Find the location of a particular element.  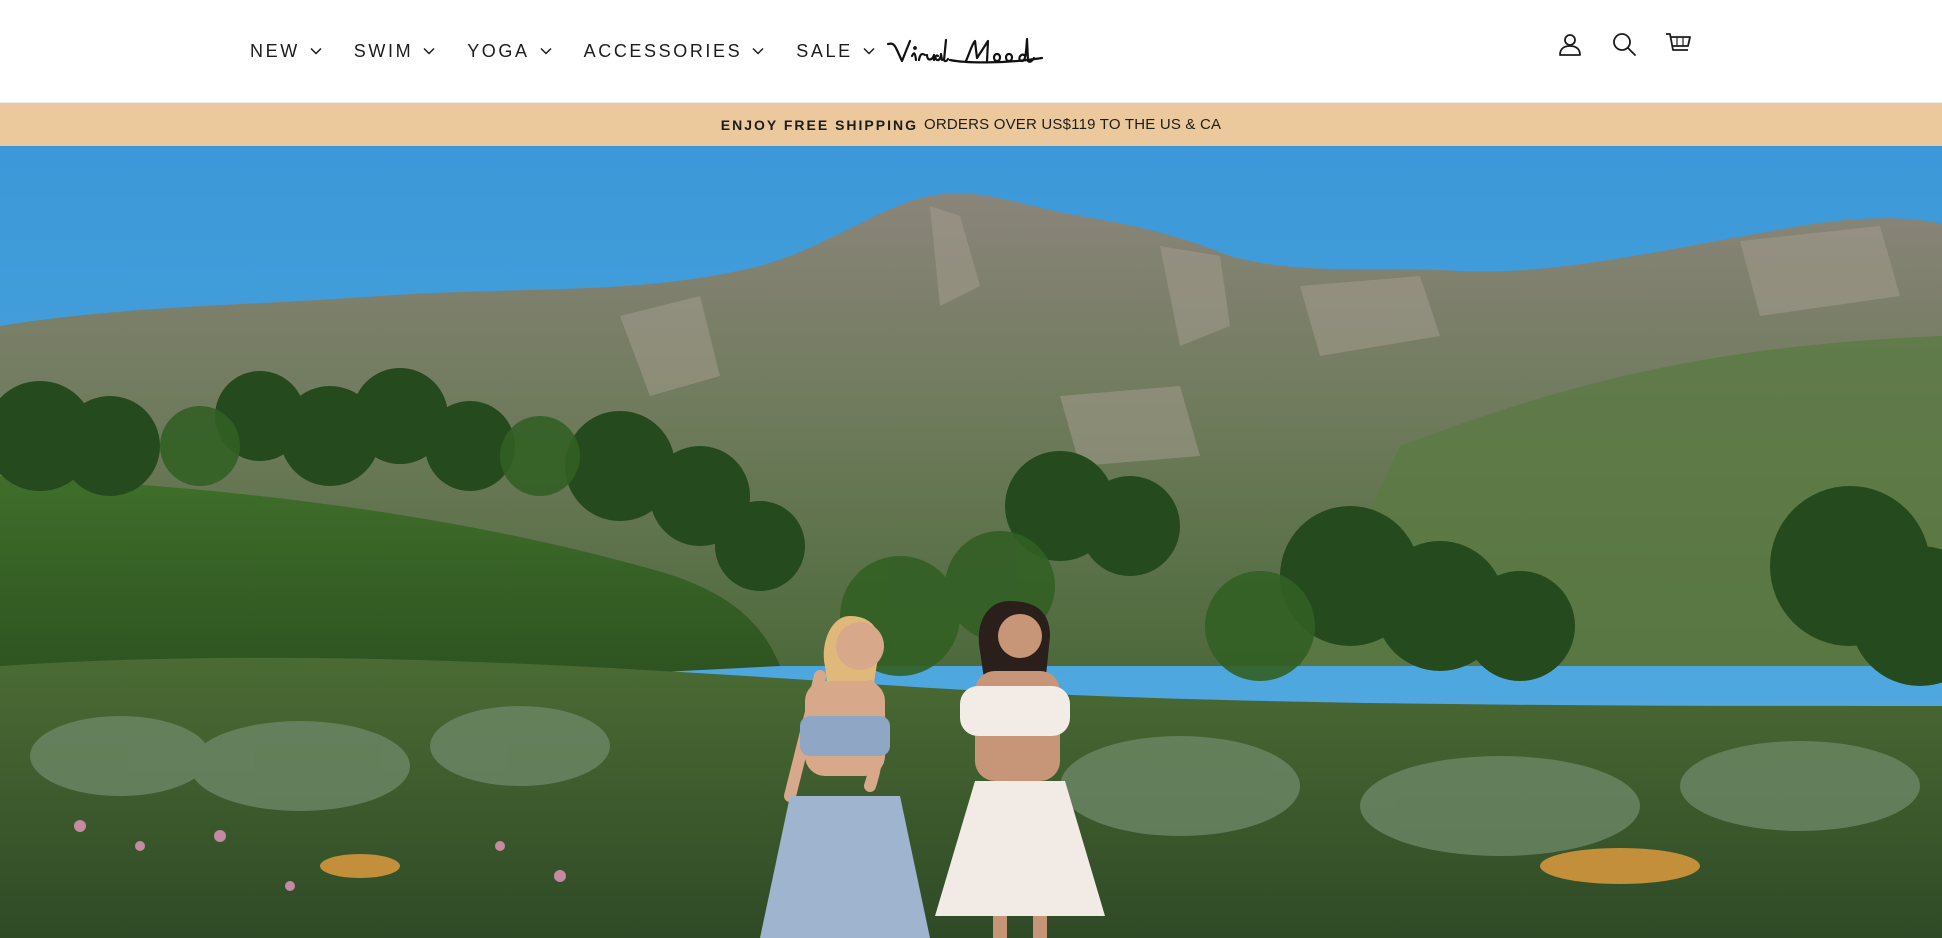

site-header: NEW SWIM YOGA ACCESSORIES SALE is located at coordinates (971, 51).